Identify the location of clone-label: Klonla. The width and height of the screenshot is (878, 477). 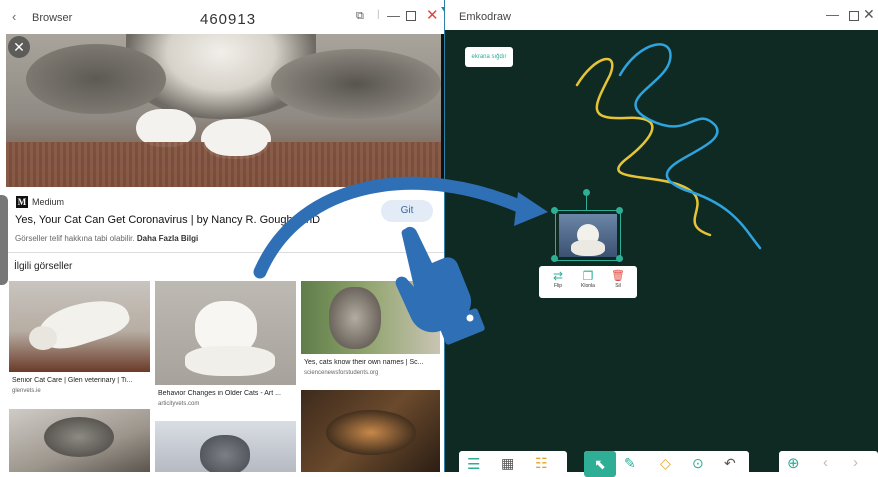
(588, 286).